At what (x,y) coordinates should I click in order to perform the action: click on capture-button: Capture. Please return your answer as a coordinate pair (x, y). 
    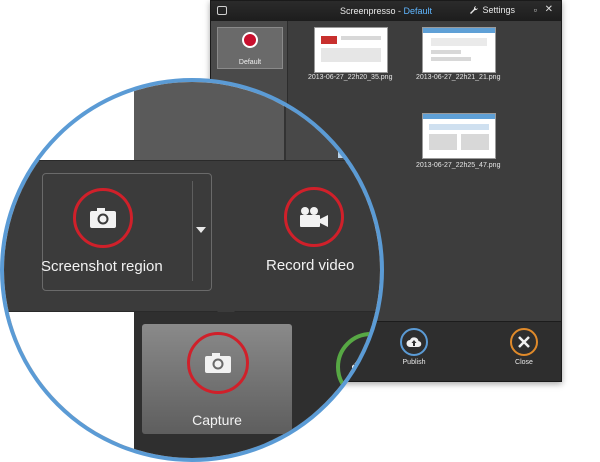
    Looking at the image, I should click on (217, 379).